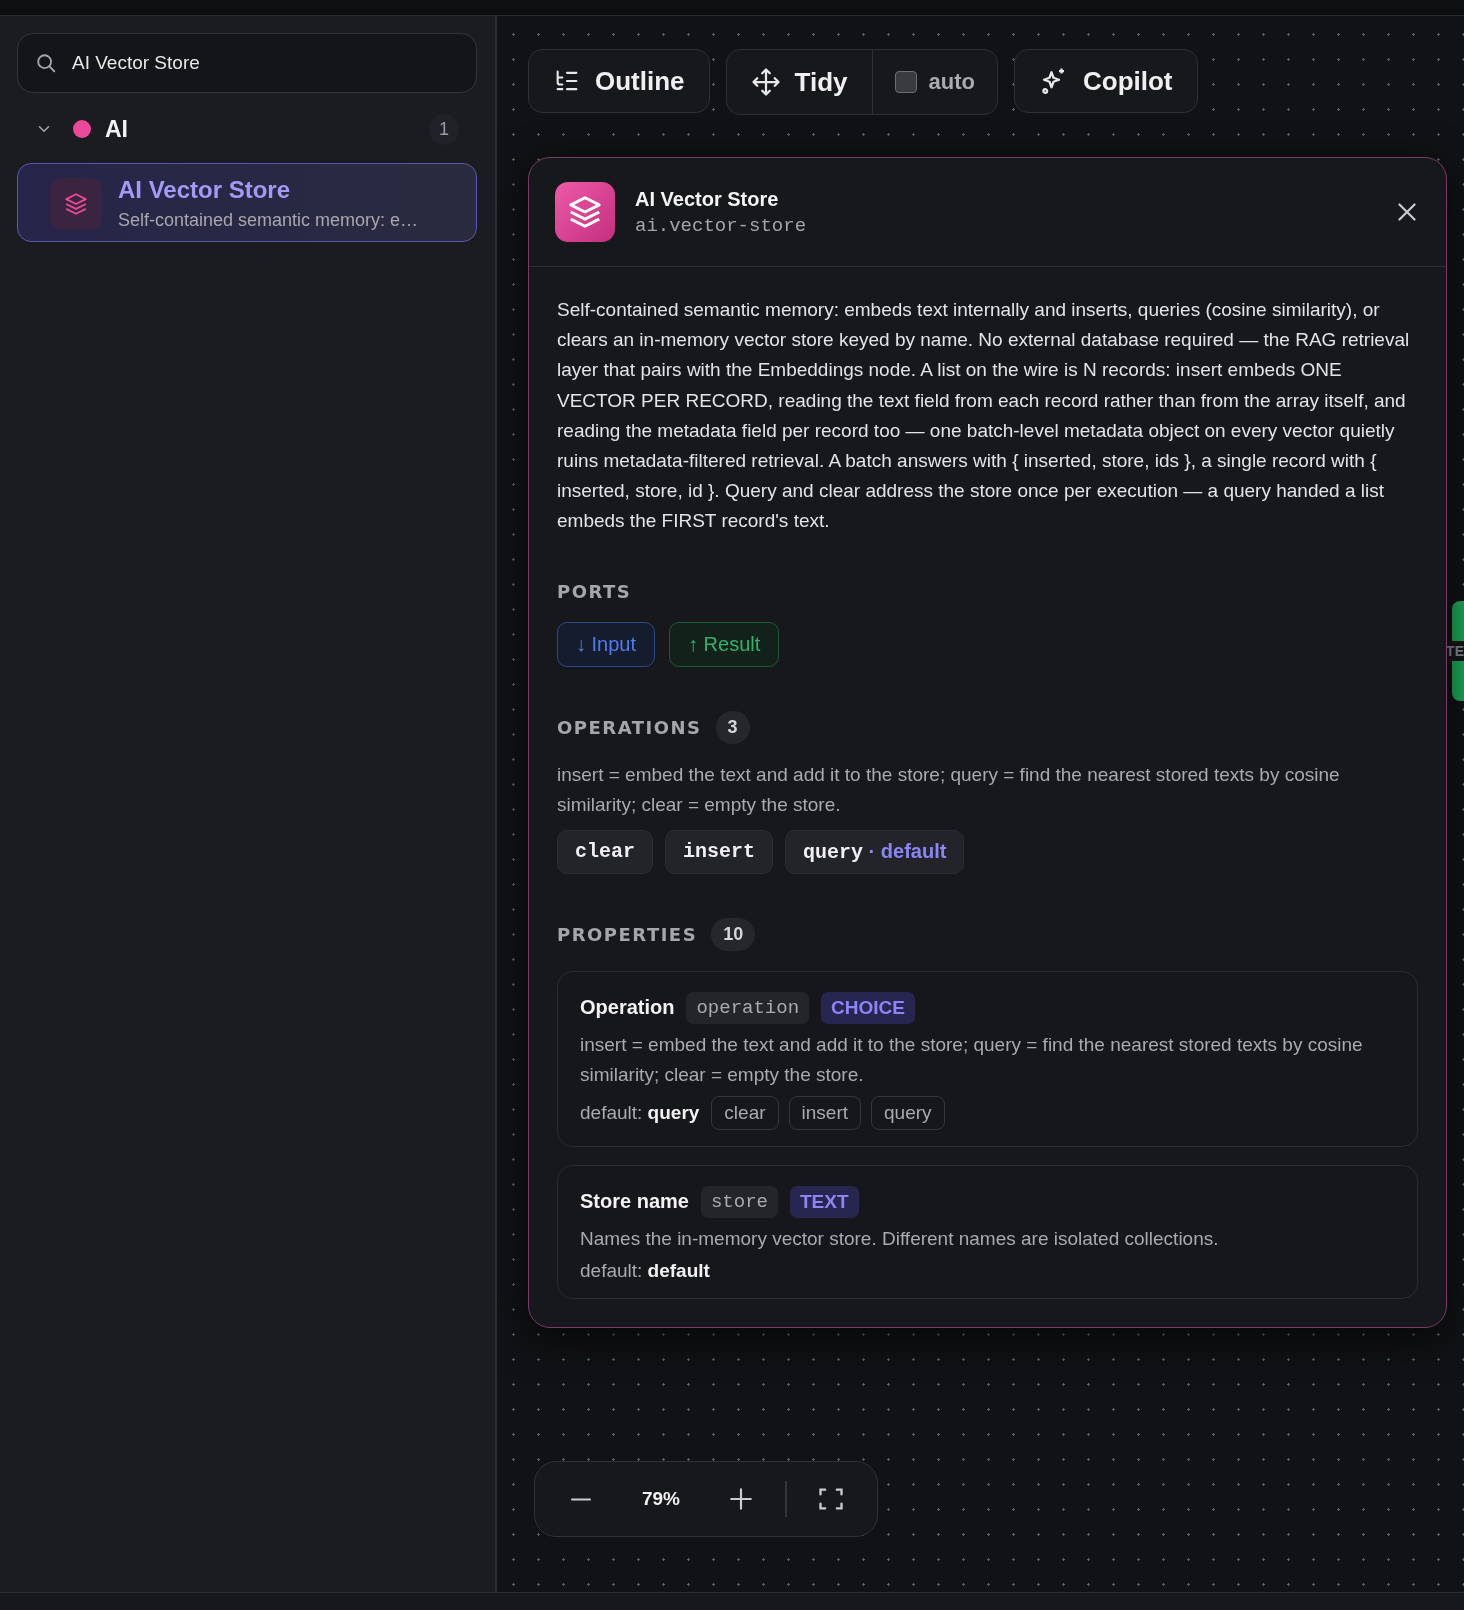 Image resolution: width=1464 pixels, height=1610 pixels. Describe the element at coordinates (247, 63) in the screenshot. I see `search-field: AI Vector Store` at that location.